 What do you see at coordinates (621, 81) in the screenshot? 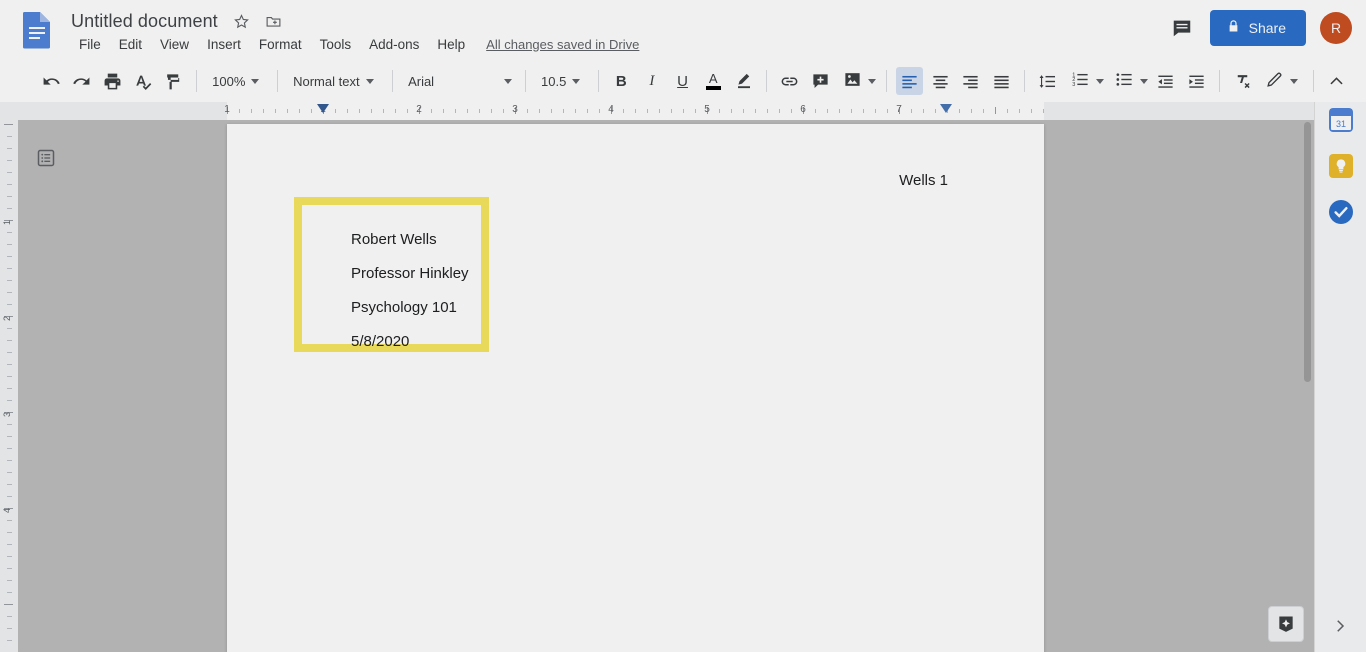
I see `bold-button: B` at bounding box center [621, 81].